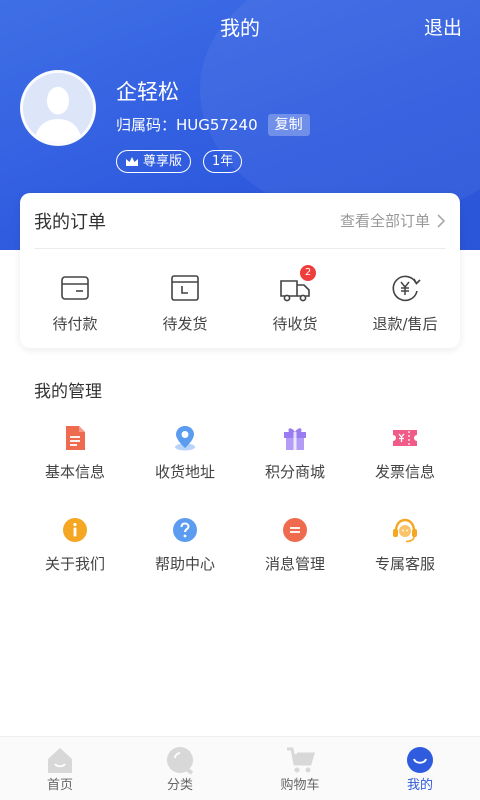 The height and width of the screenshot is (800, 480). What do you see at coordinates (405, 288) in the screenshot?
I see `yen-refund-icon` at bounding box center [405, 288].